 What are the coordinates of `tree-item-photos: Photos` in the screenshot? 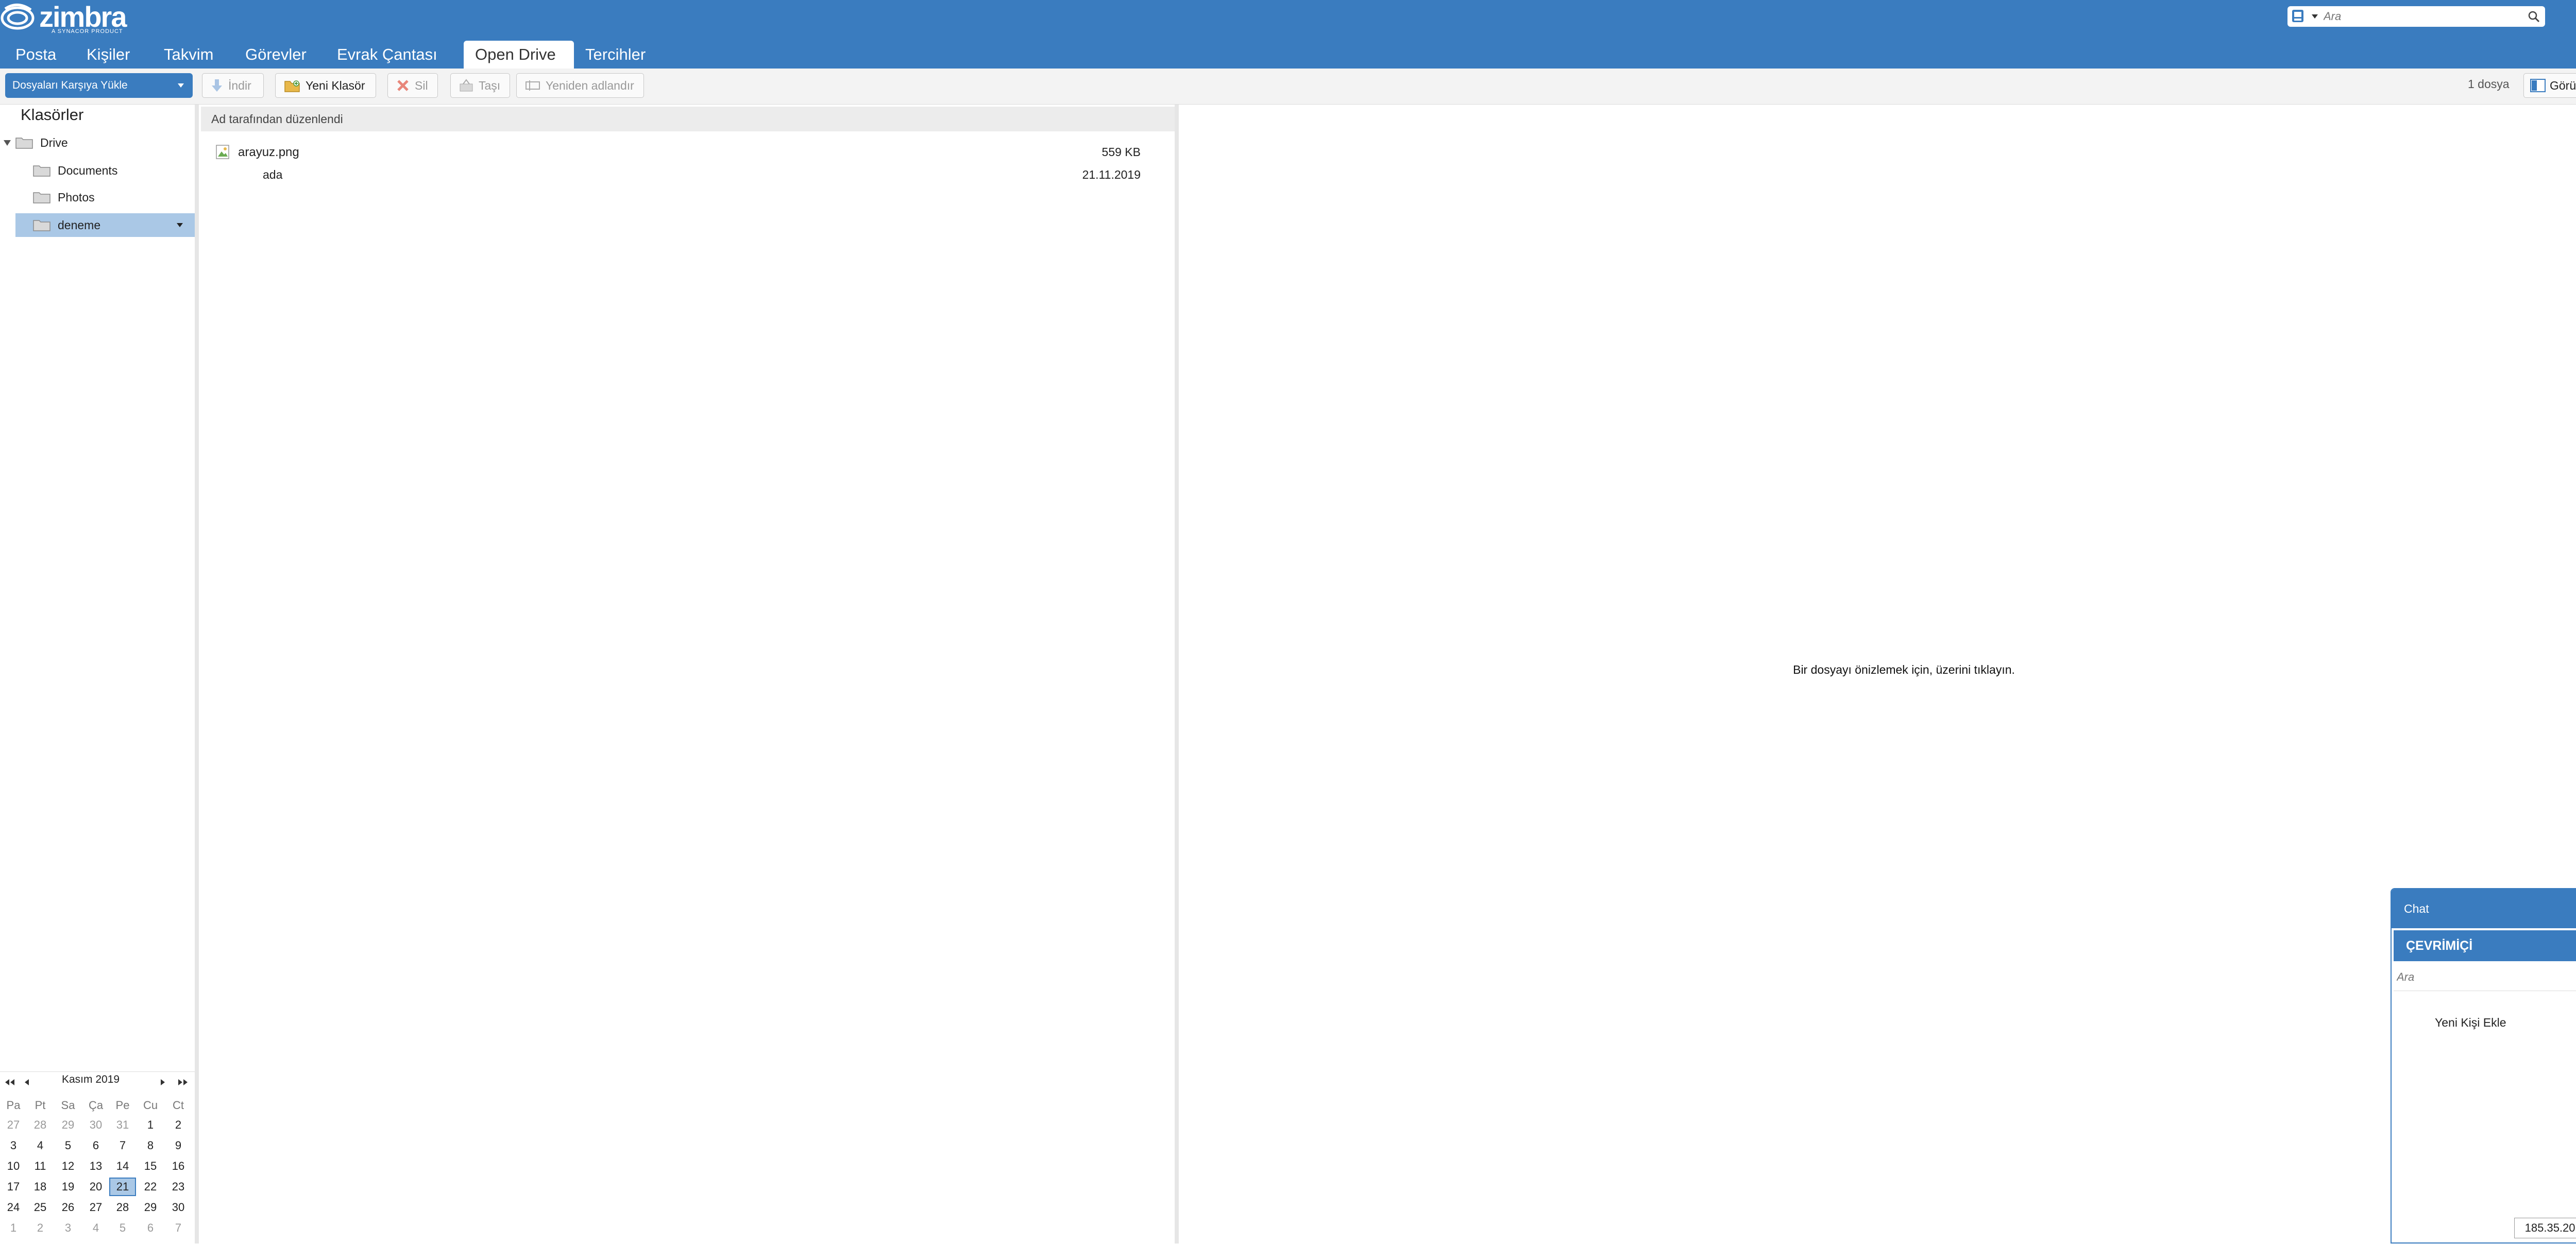 It's located at (114, 197).